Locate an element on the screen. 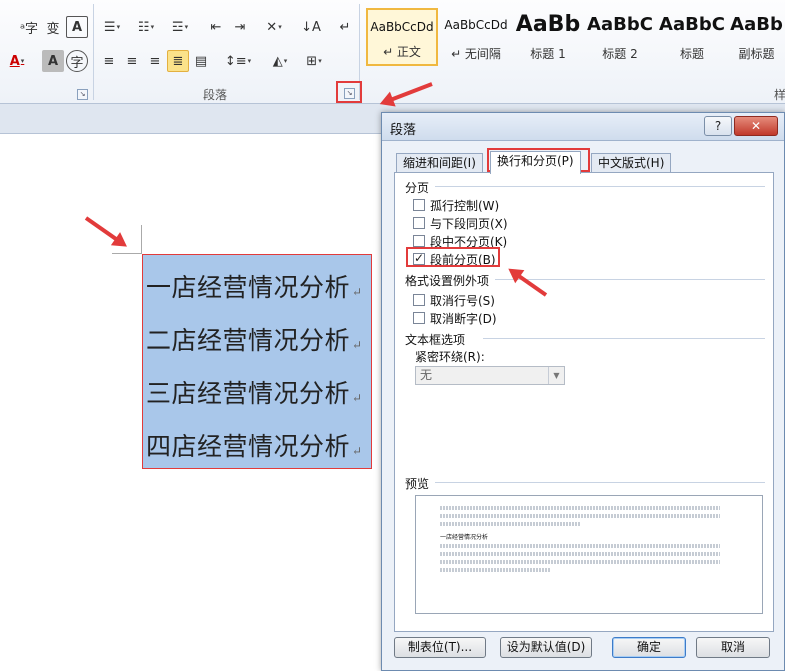 The height and width of the screenshot is (671, 785). sort-icon: ↓A is located at coordinates (311, 27).